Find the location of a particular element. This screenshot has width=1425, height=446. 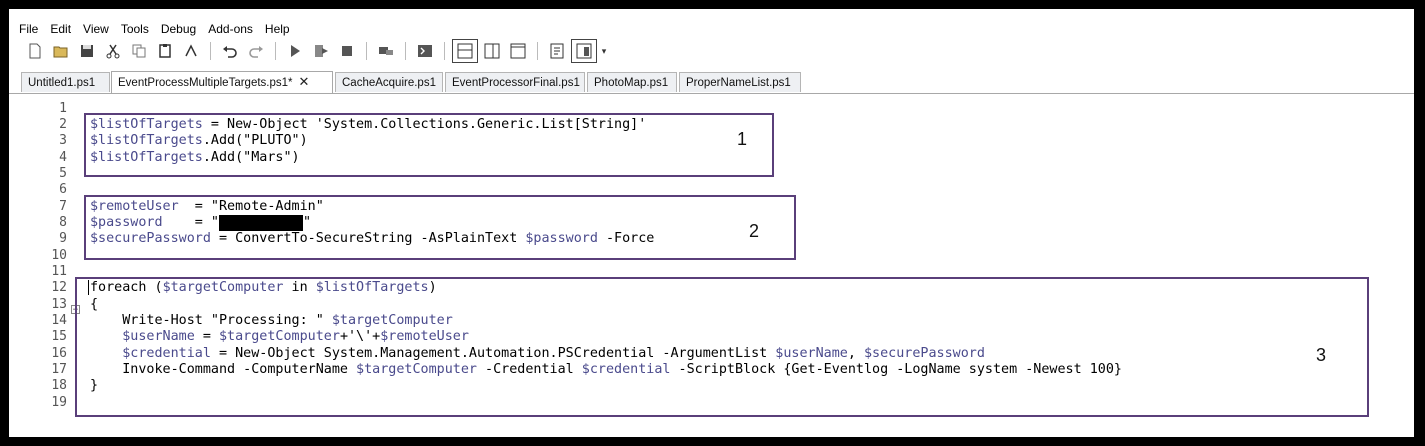

menu-bar: File Edit View Tools Debug Add-ons Help is located at coordinates (152, 29).